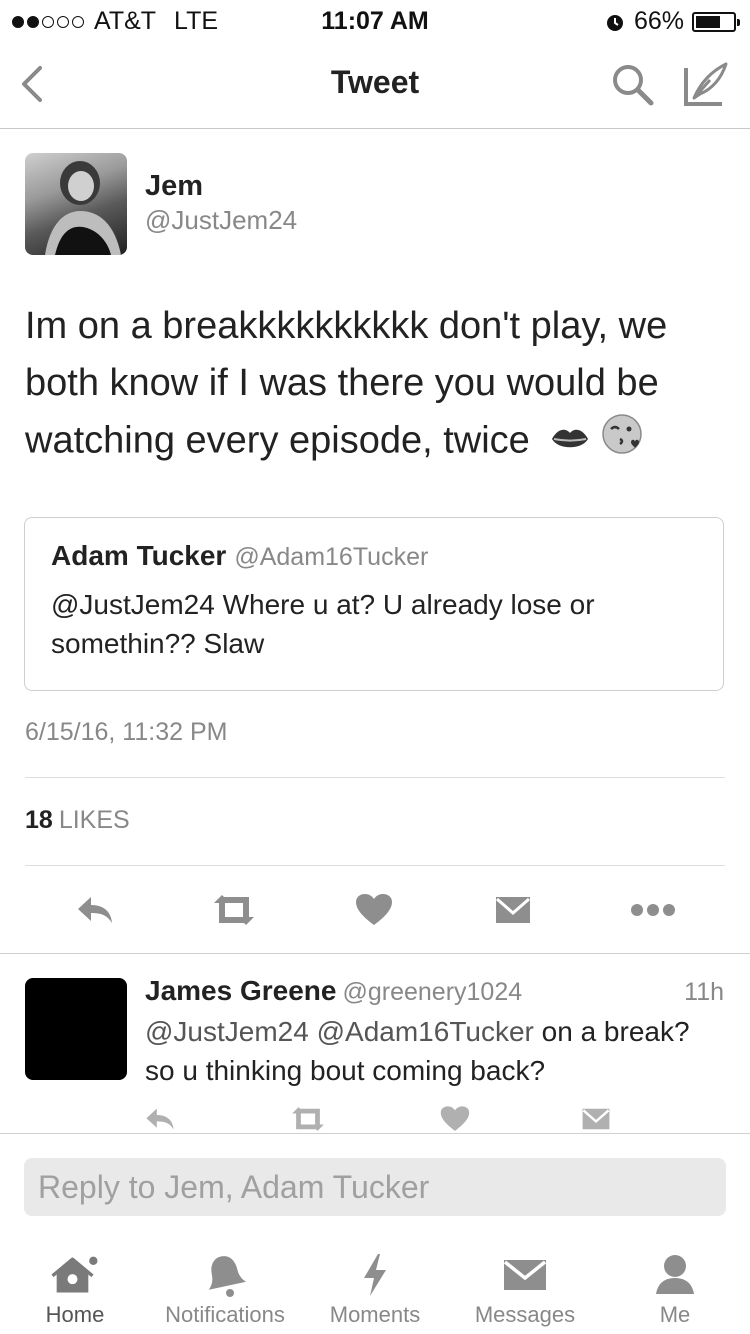 The image size is (750, 1334). I want to click on likes-label: LIKES, so click(94, 820).